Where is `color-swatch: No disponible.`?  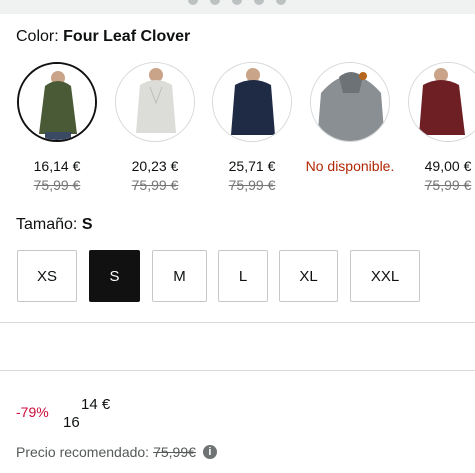 color-swatch: No disponible. is located at coordinates (350, 119).